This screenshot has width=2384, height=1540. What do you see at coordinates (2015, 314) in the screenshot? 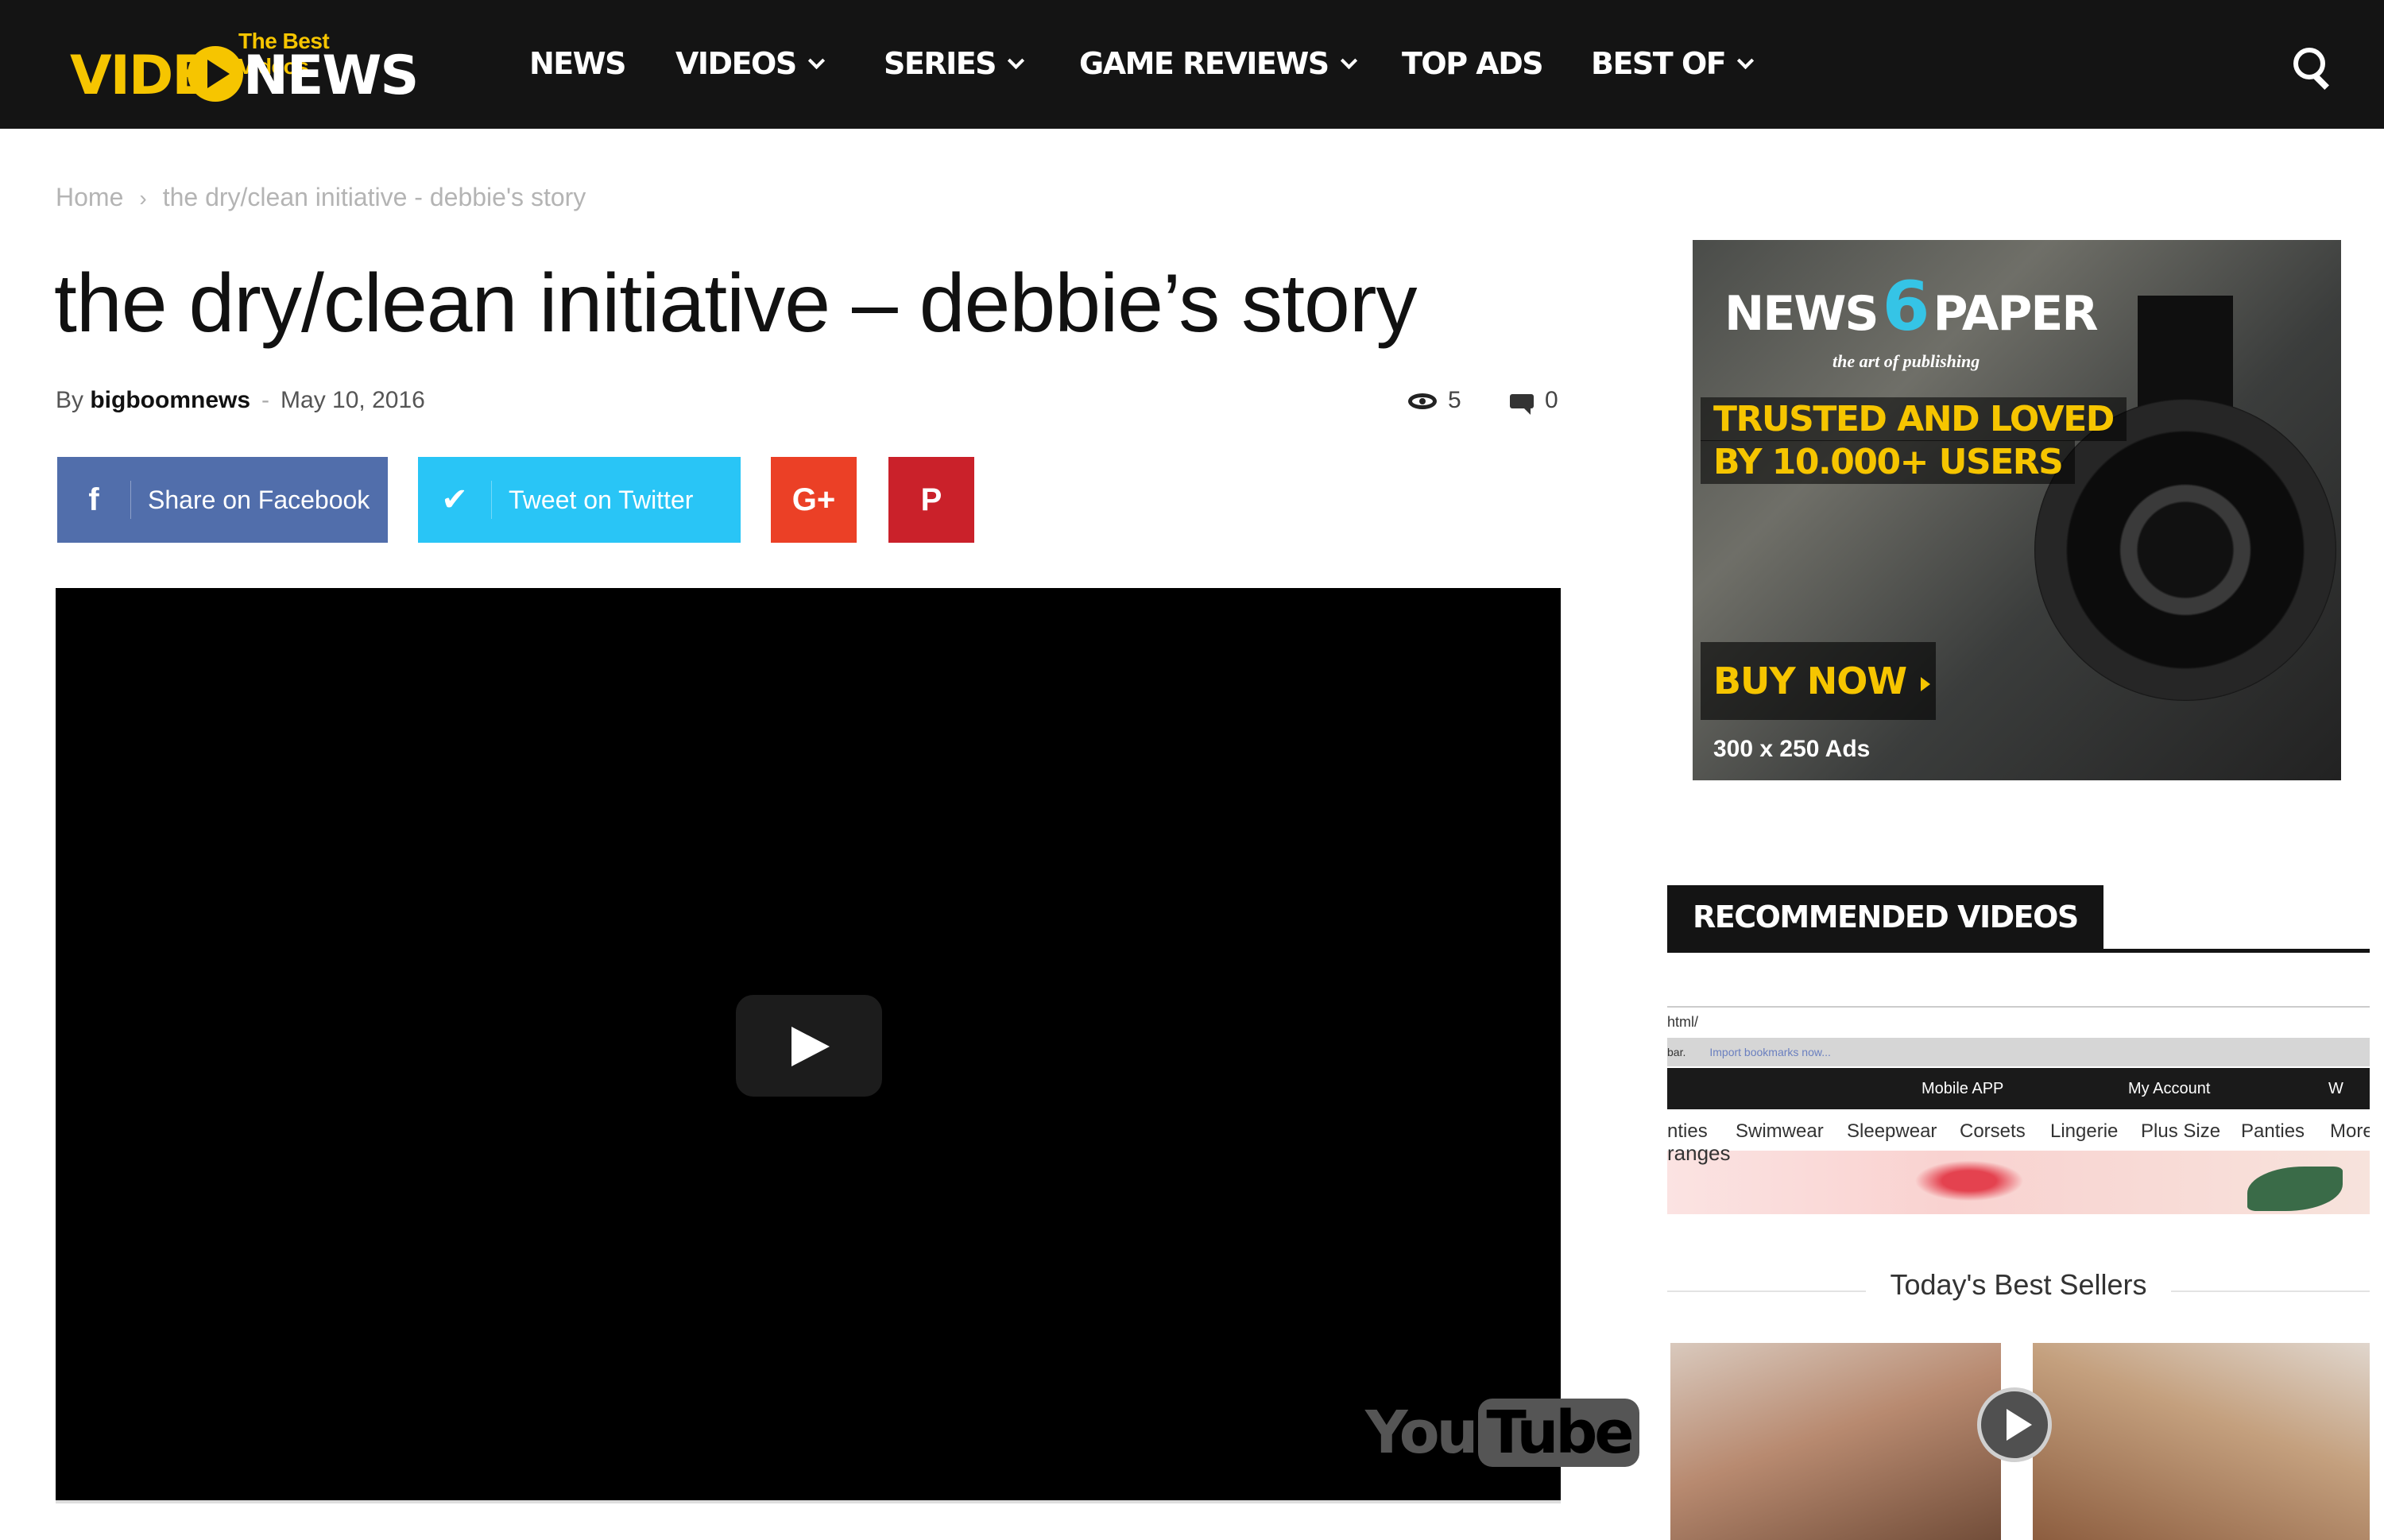
I see `ad-brand-right: PAPER` at bounding box center [2015, 314].